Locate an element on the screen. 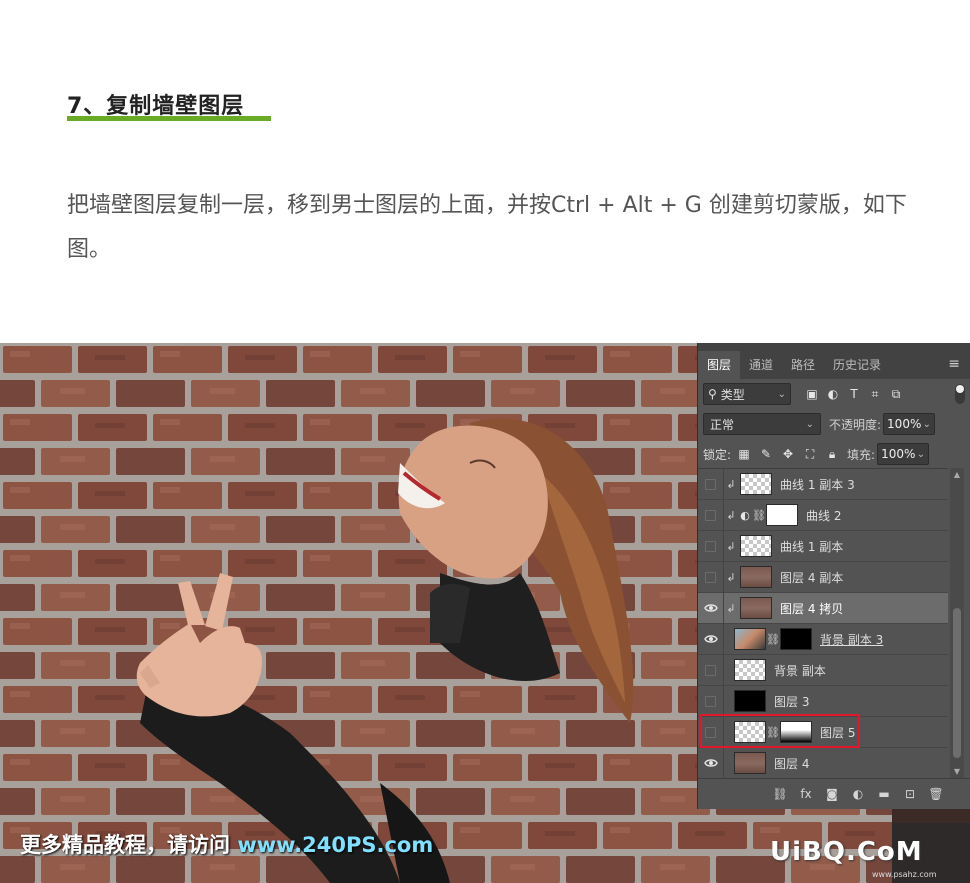  lock-brush-icon: ✎ is located at coordinates (766, 454).